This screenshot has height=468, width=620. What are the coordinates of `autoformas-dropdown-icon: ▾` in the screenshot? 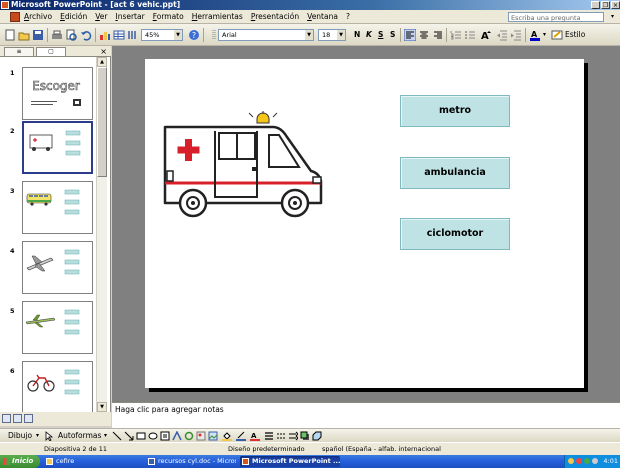 It's located at (105, 436).